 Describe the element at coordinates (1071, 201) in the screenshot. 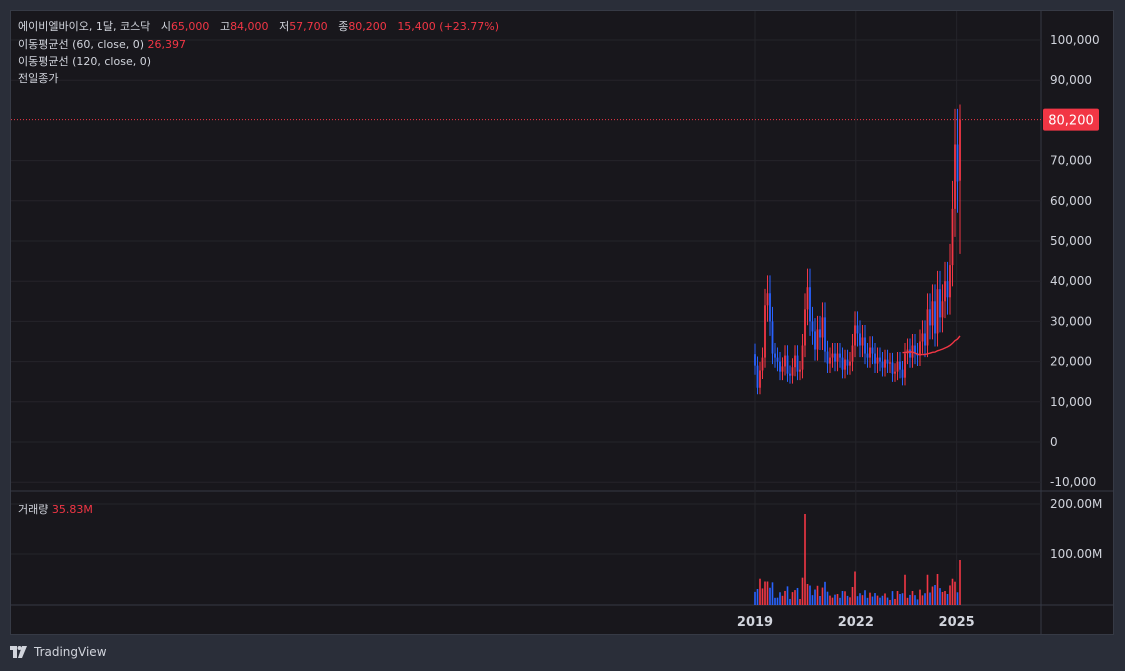

I see `price-tick-label: 60,000` at that location.